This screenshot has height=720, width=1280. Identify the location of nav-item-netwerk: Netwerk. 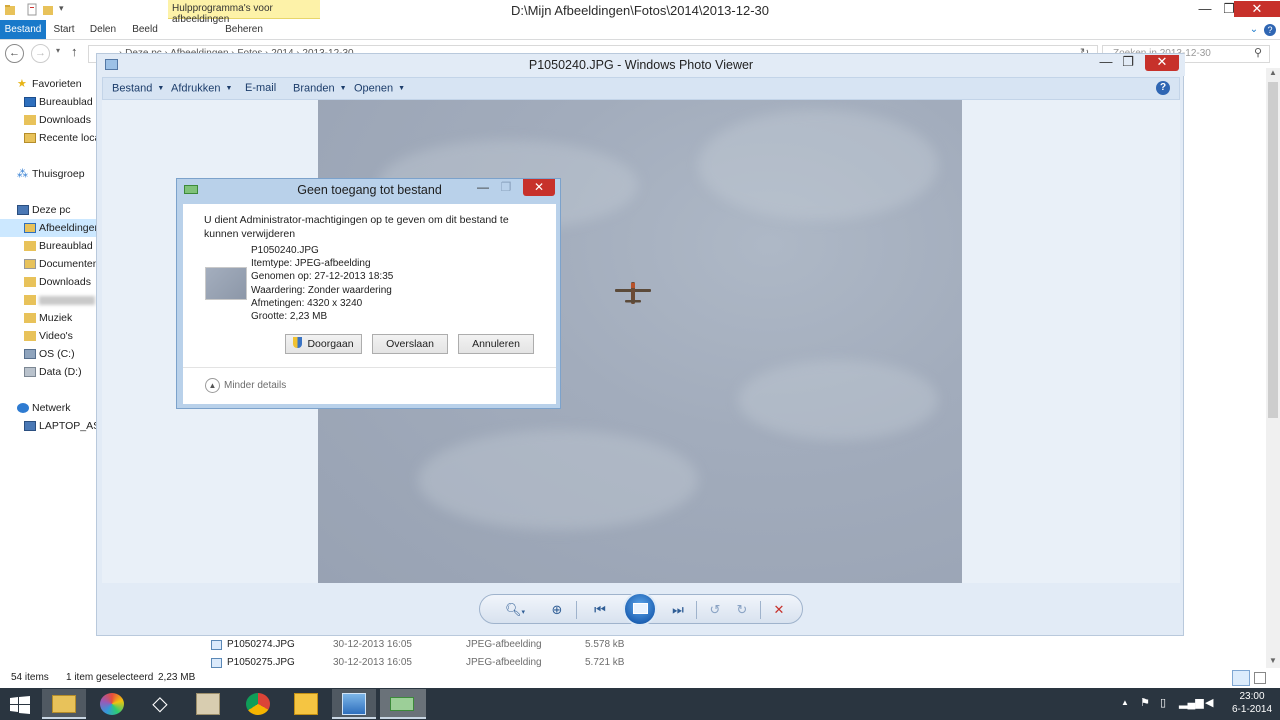
(48, 408).